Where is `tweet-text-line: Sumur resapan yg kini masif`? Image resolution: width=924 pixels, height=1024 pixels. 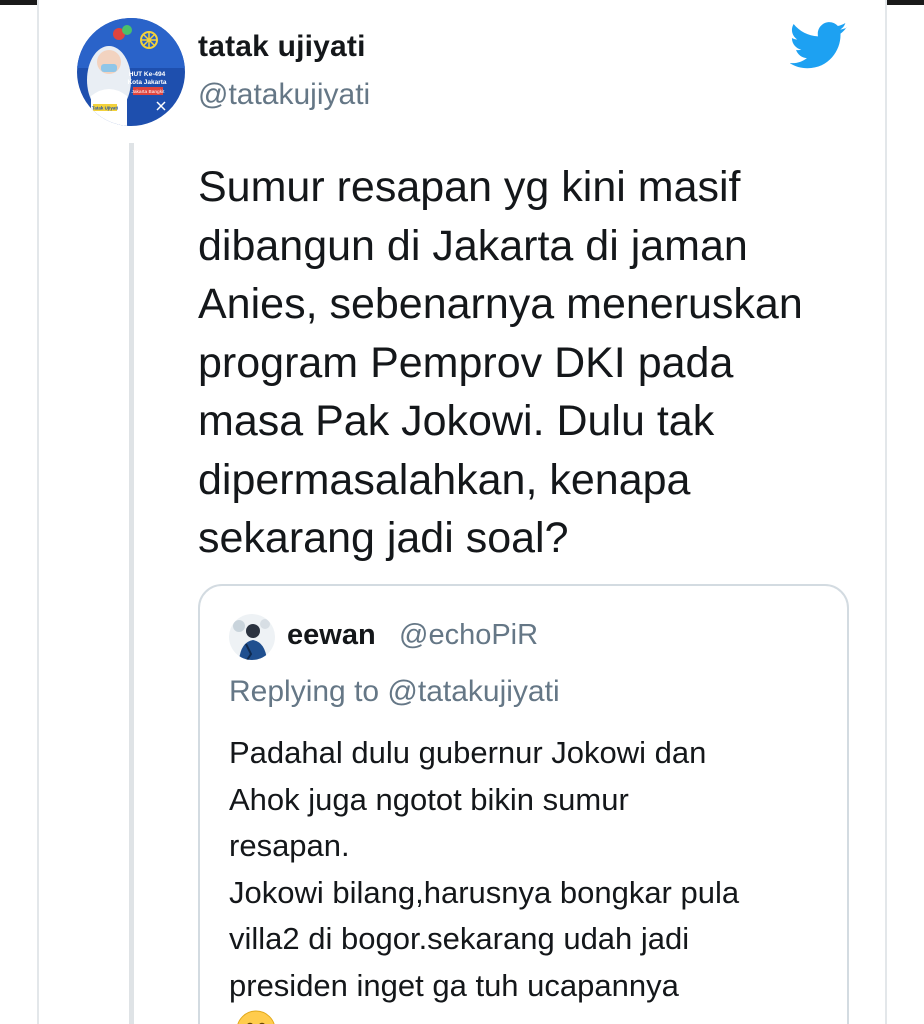
tweet-text-line: Sumur resapan yg kini masif is located at coordinates (469, 187).